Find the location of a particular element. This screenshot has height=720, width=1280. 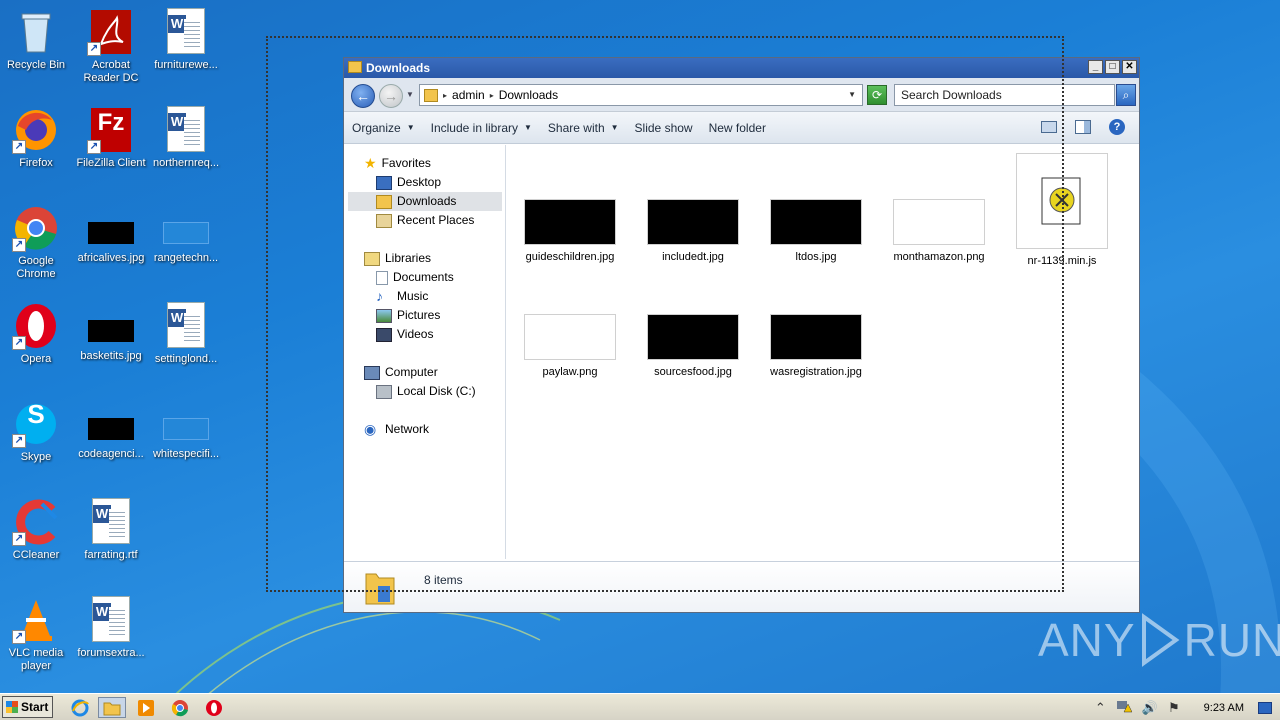

taskbar-opera is located at coordinates (214, 707).